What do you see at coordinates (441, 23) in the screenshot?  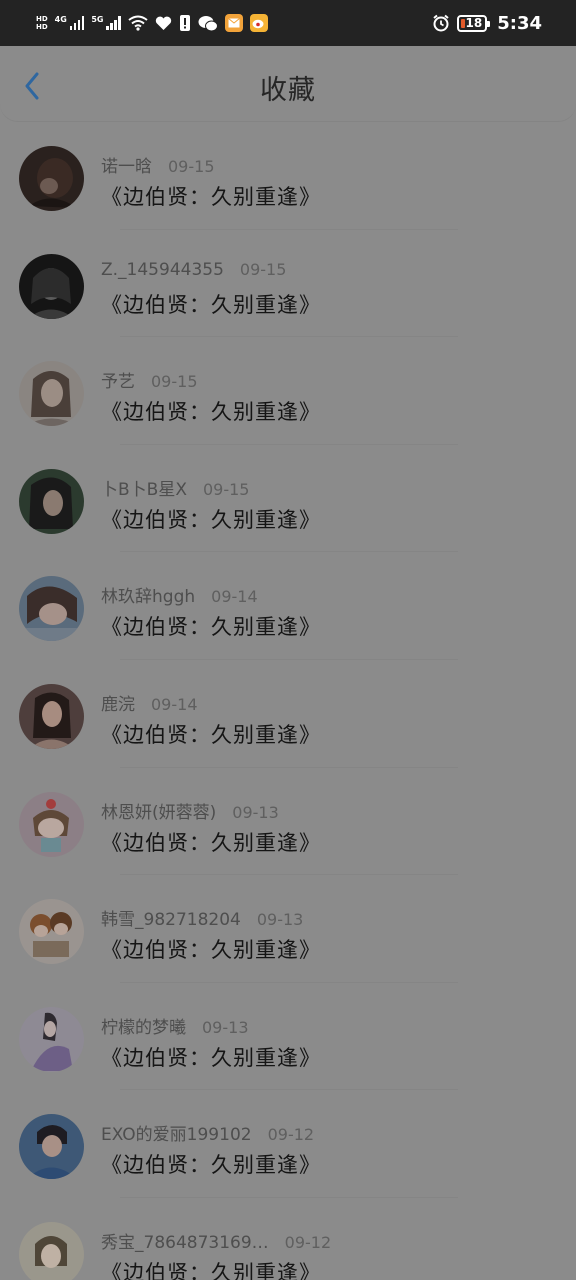 I see `alarm-icon` at bounding box center [441, 23].